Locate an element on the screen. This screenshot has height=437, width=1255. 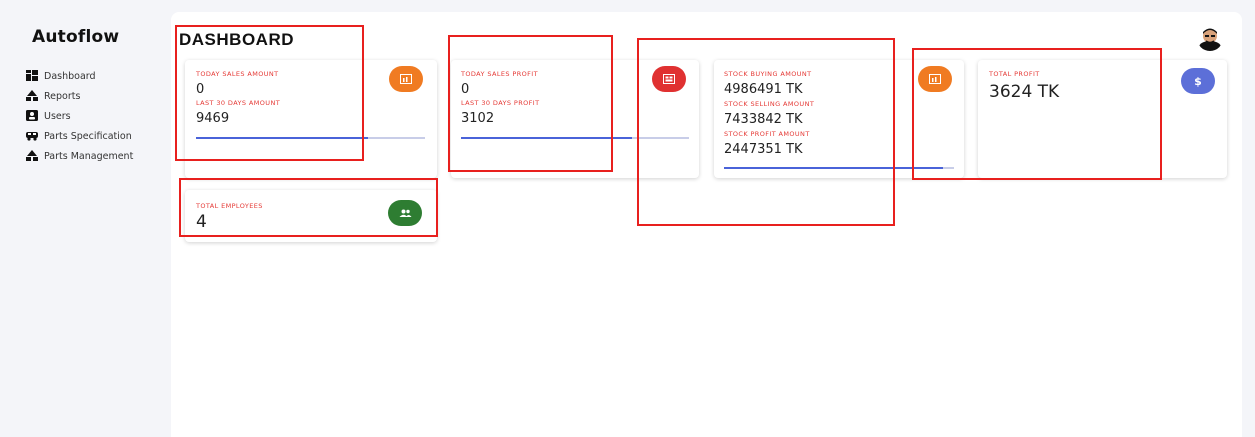
sidebar-item-parts-specification: Parts Specification is located at coordinates (79, 136).